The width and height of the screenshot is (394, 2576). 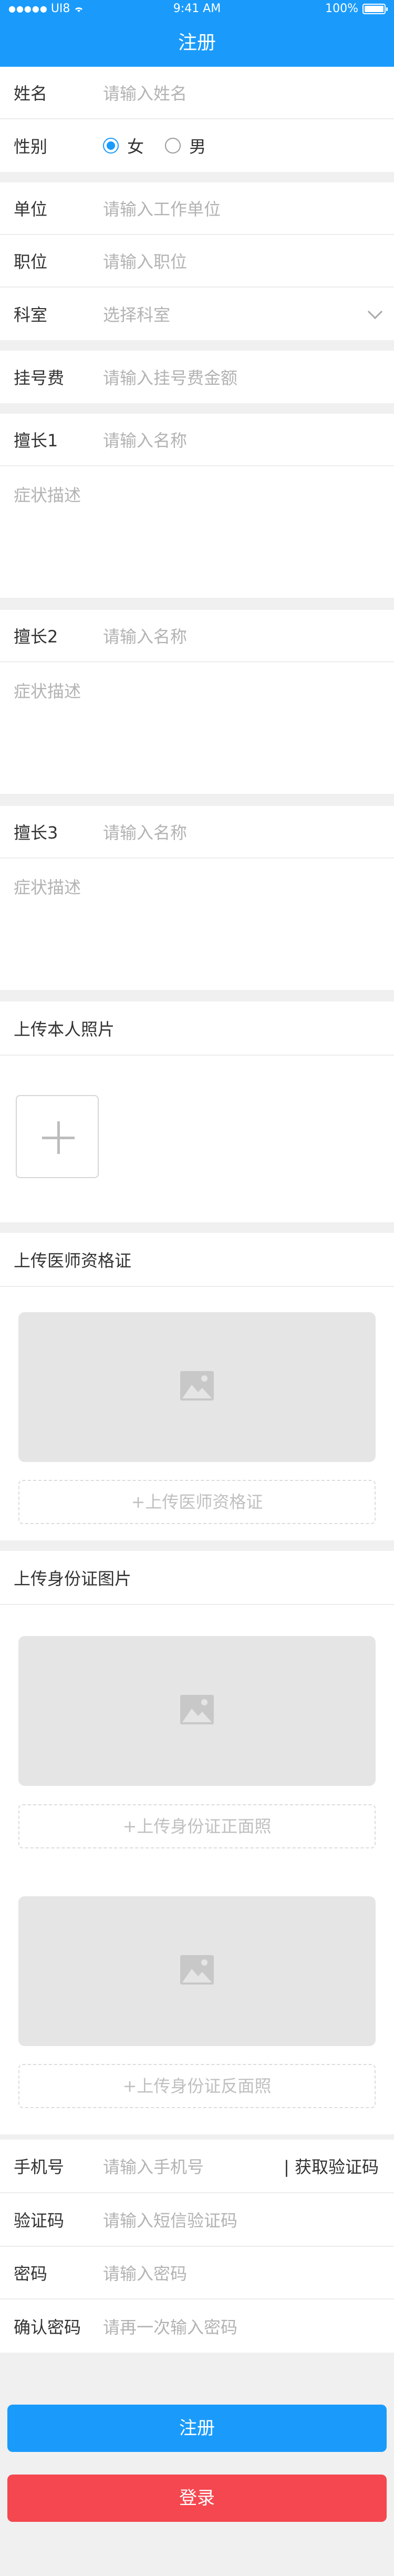 What do you see at coordinates (57, 1136) in the screenshot?
I see `add-photo-button` at bounding box center [57, 1136].